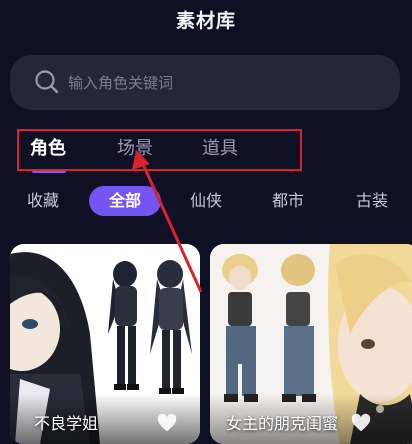  I want to click on filter-chips: 收藏 全部 仙侠 都市 古装, so click(206, 203).